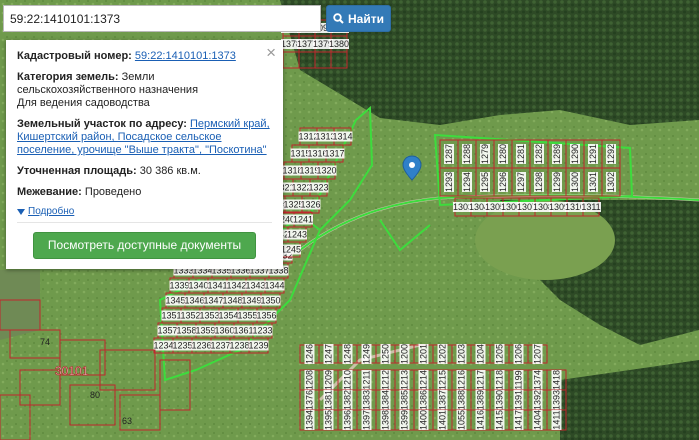  What do you see at coordinates (236, 286) in the screenshot?
I see `parcel-label: 1342` at bounding box center [236, 286].